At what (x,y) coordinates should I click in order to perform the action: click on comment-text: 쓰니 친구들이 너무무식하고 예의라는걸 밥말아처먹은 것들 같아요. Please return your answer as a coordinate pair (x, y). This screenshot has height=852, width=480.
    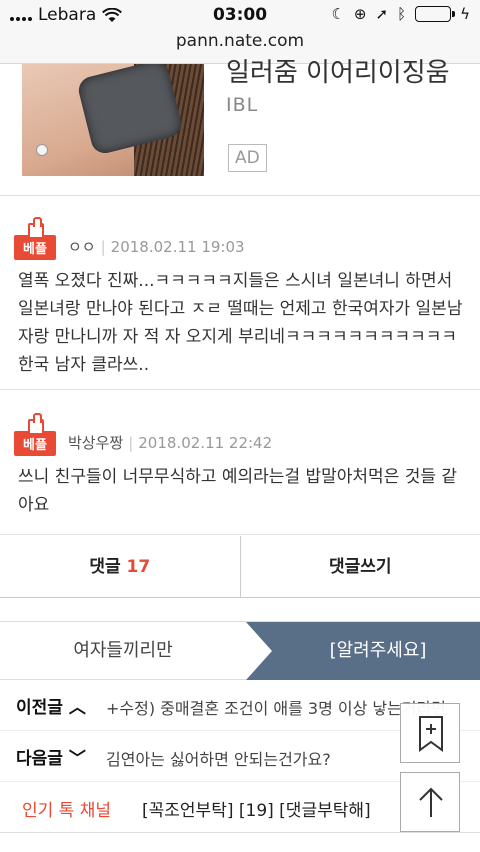
    Looking at the image, I should click on (238, 491).